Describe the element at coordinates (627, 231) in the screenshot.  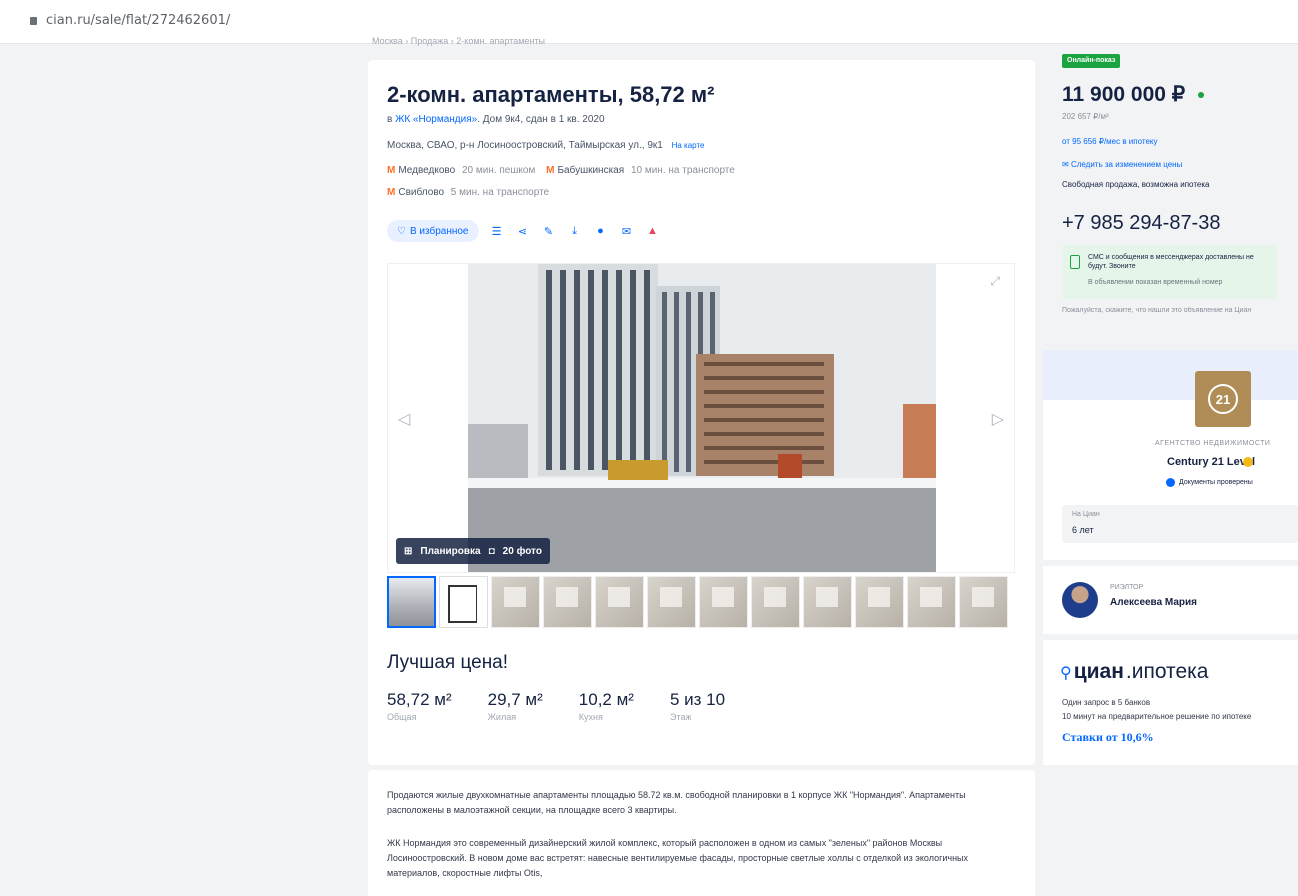
I see `note-icon: ✉` at that location.